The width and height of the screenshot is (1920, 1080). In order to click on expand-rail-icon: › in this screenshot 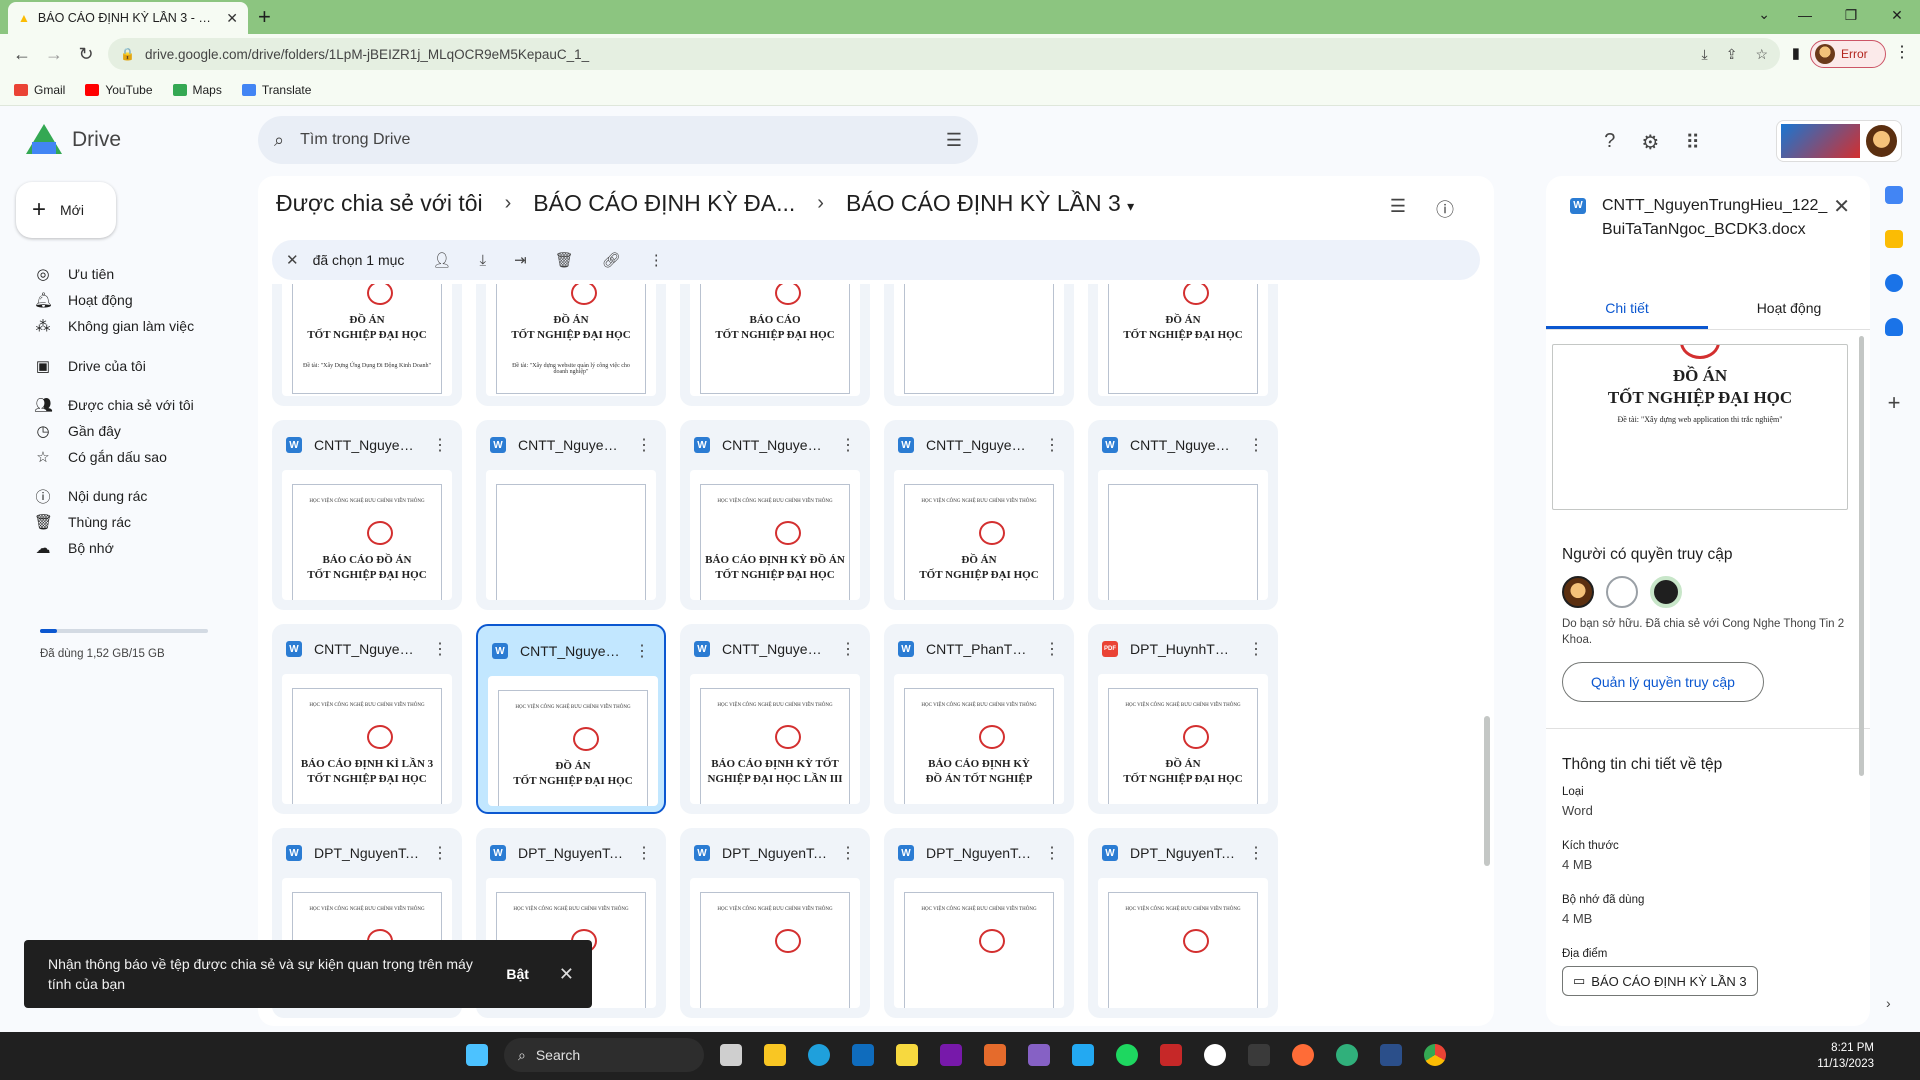, I will do `click(1888, 1003)`.